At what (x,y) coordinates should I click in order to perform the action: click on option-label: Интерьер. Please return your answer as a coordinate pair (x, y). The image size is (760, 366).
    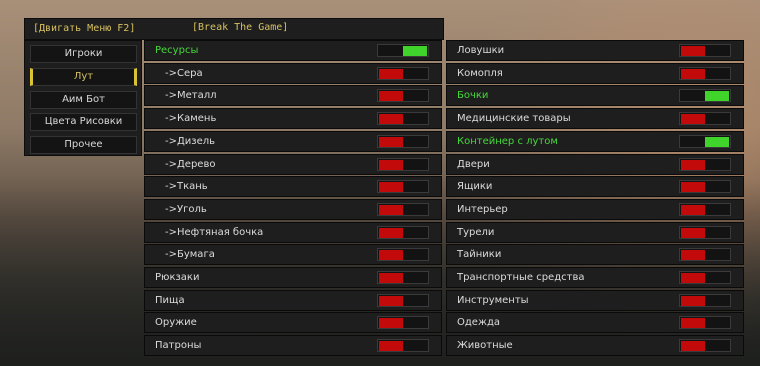
    Looking at the image, I should click on (482, 209).